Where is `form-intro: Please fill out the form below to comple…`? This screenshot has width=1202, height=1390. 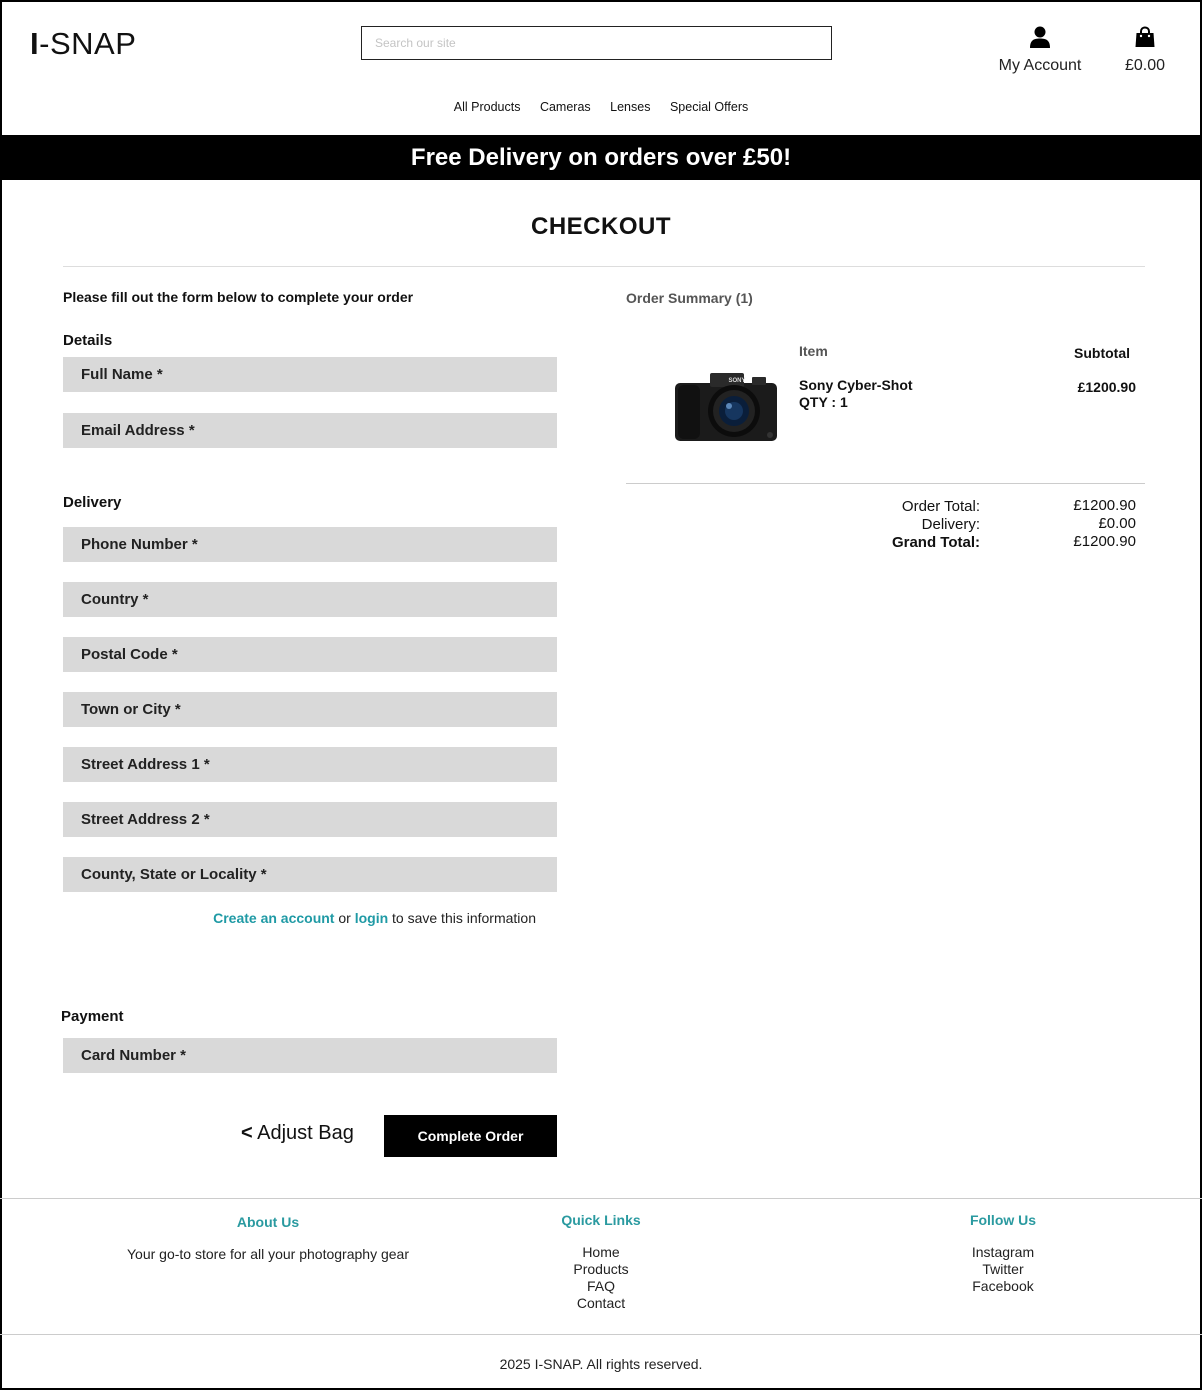
form-intro: Please fill out the form below to comple… is located at coordinates (238, 297).